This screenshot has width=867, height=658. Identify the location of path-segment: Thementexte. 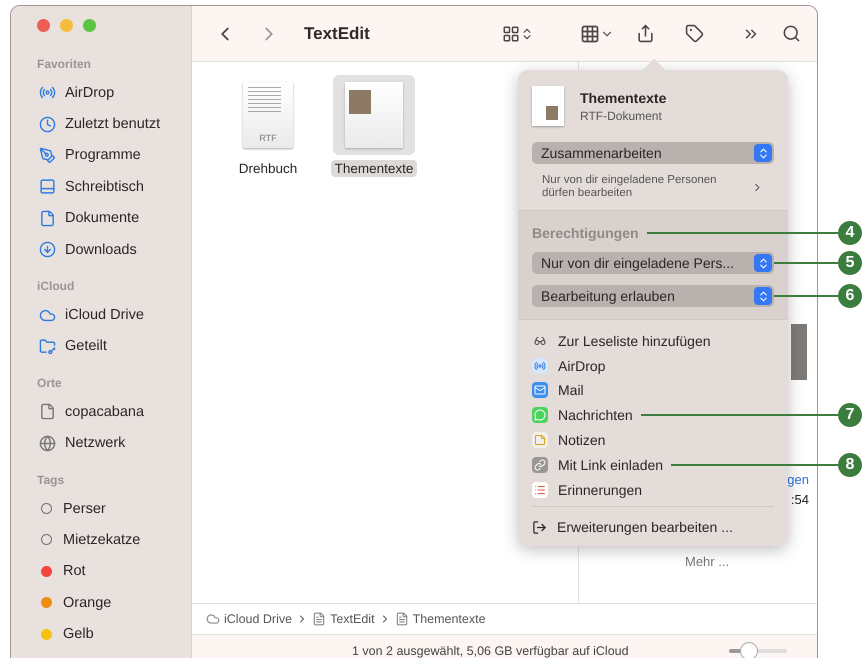
(449, 619).